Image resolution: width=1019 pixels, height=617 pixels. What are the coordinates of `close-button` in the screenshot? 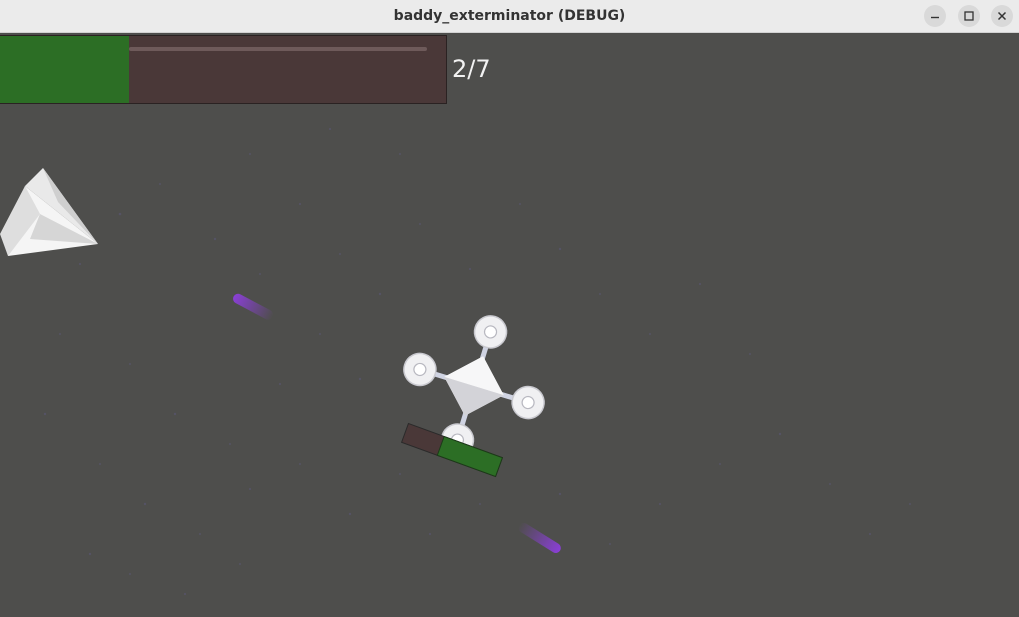 It's located at (1002, 16).